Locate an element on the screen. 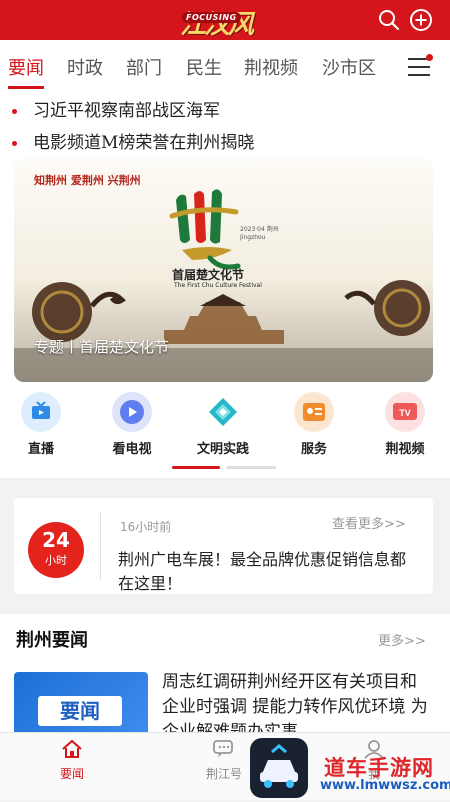 This screenshot has height=802, width=450. badge-unit: 小时 is located at coordinates (56, 560).